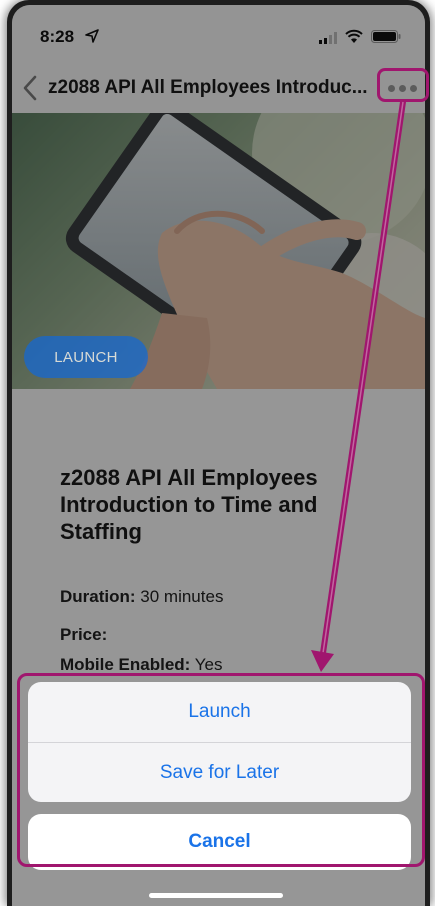 Image resolution: width=435 pixels, height=906 pixels. What do you see at coordinates (219, 712) in the screenshot?
I see `launch-action: Launch` at bounding box center [219, 712].